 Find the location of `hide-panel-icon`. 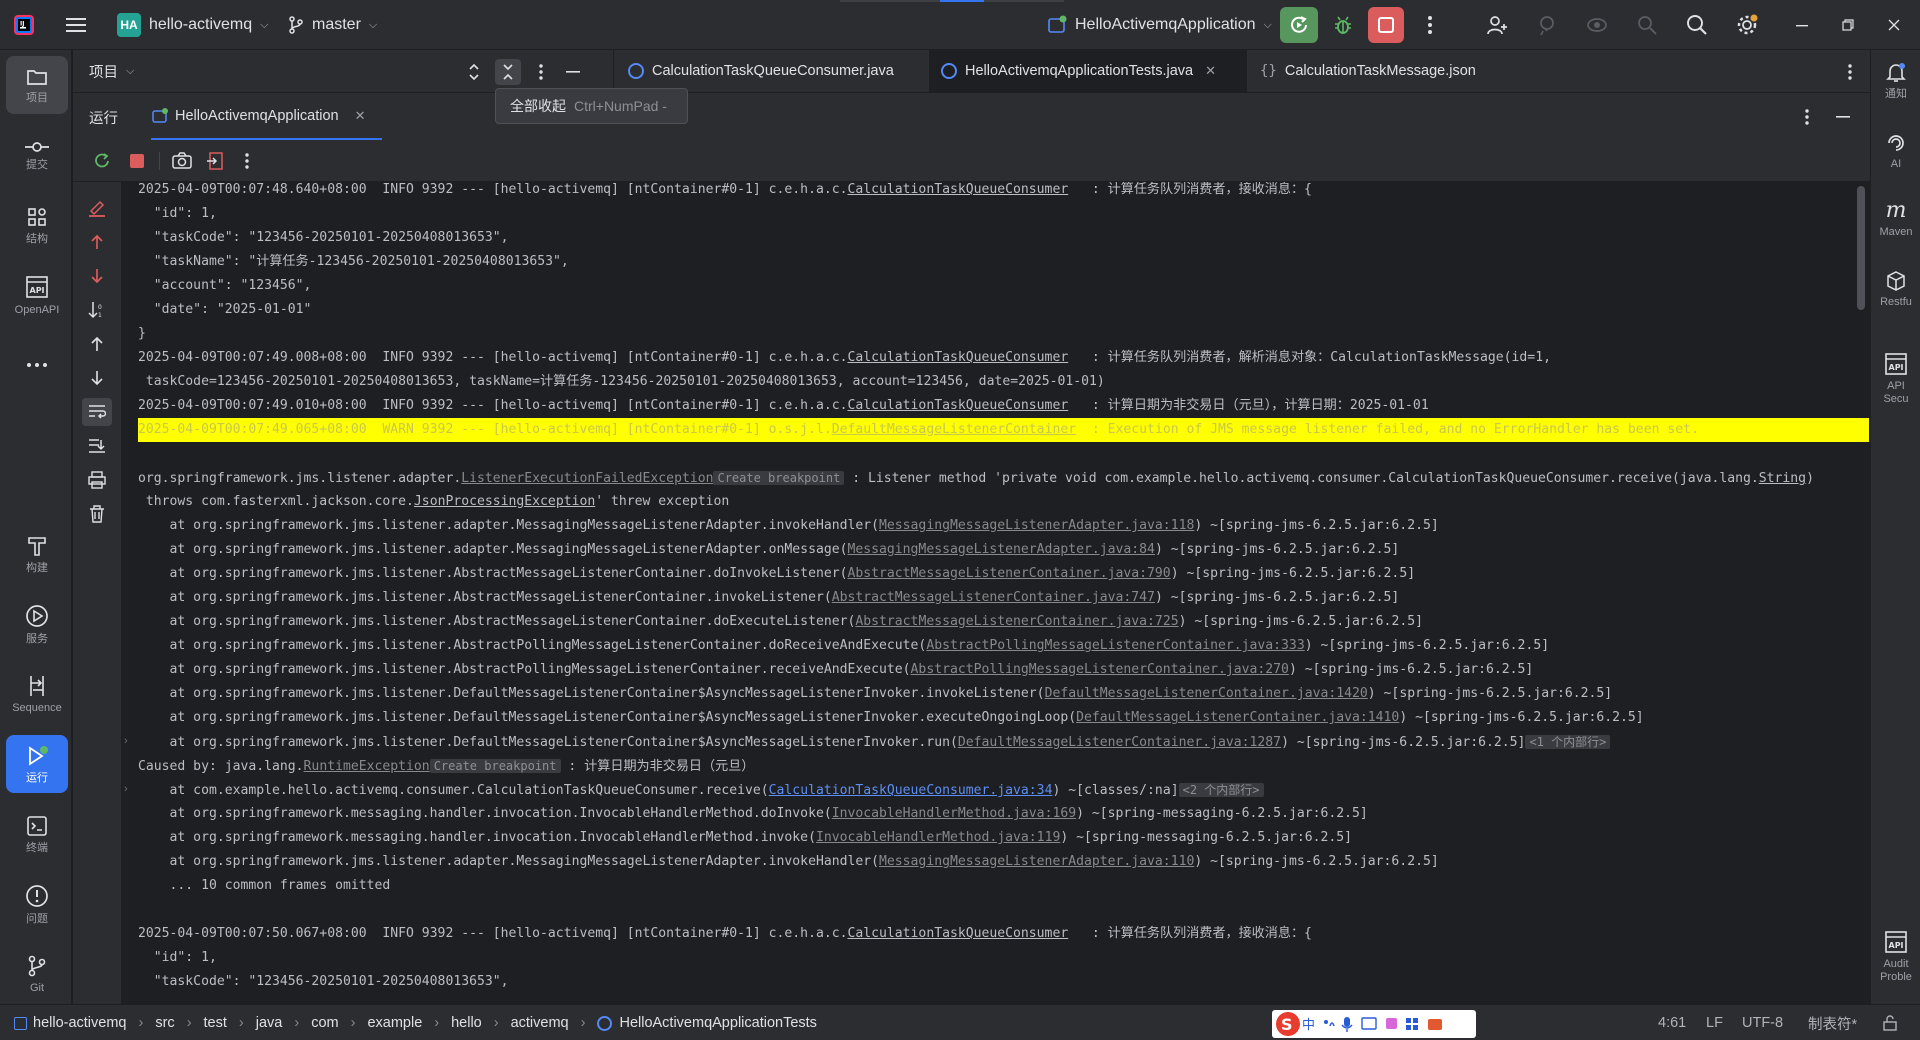

hide-panel-icon is located at coordinates (573, 72).